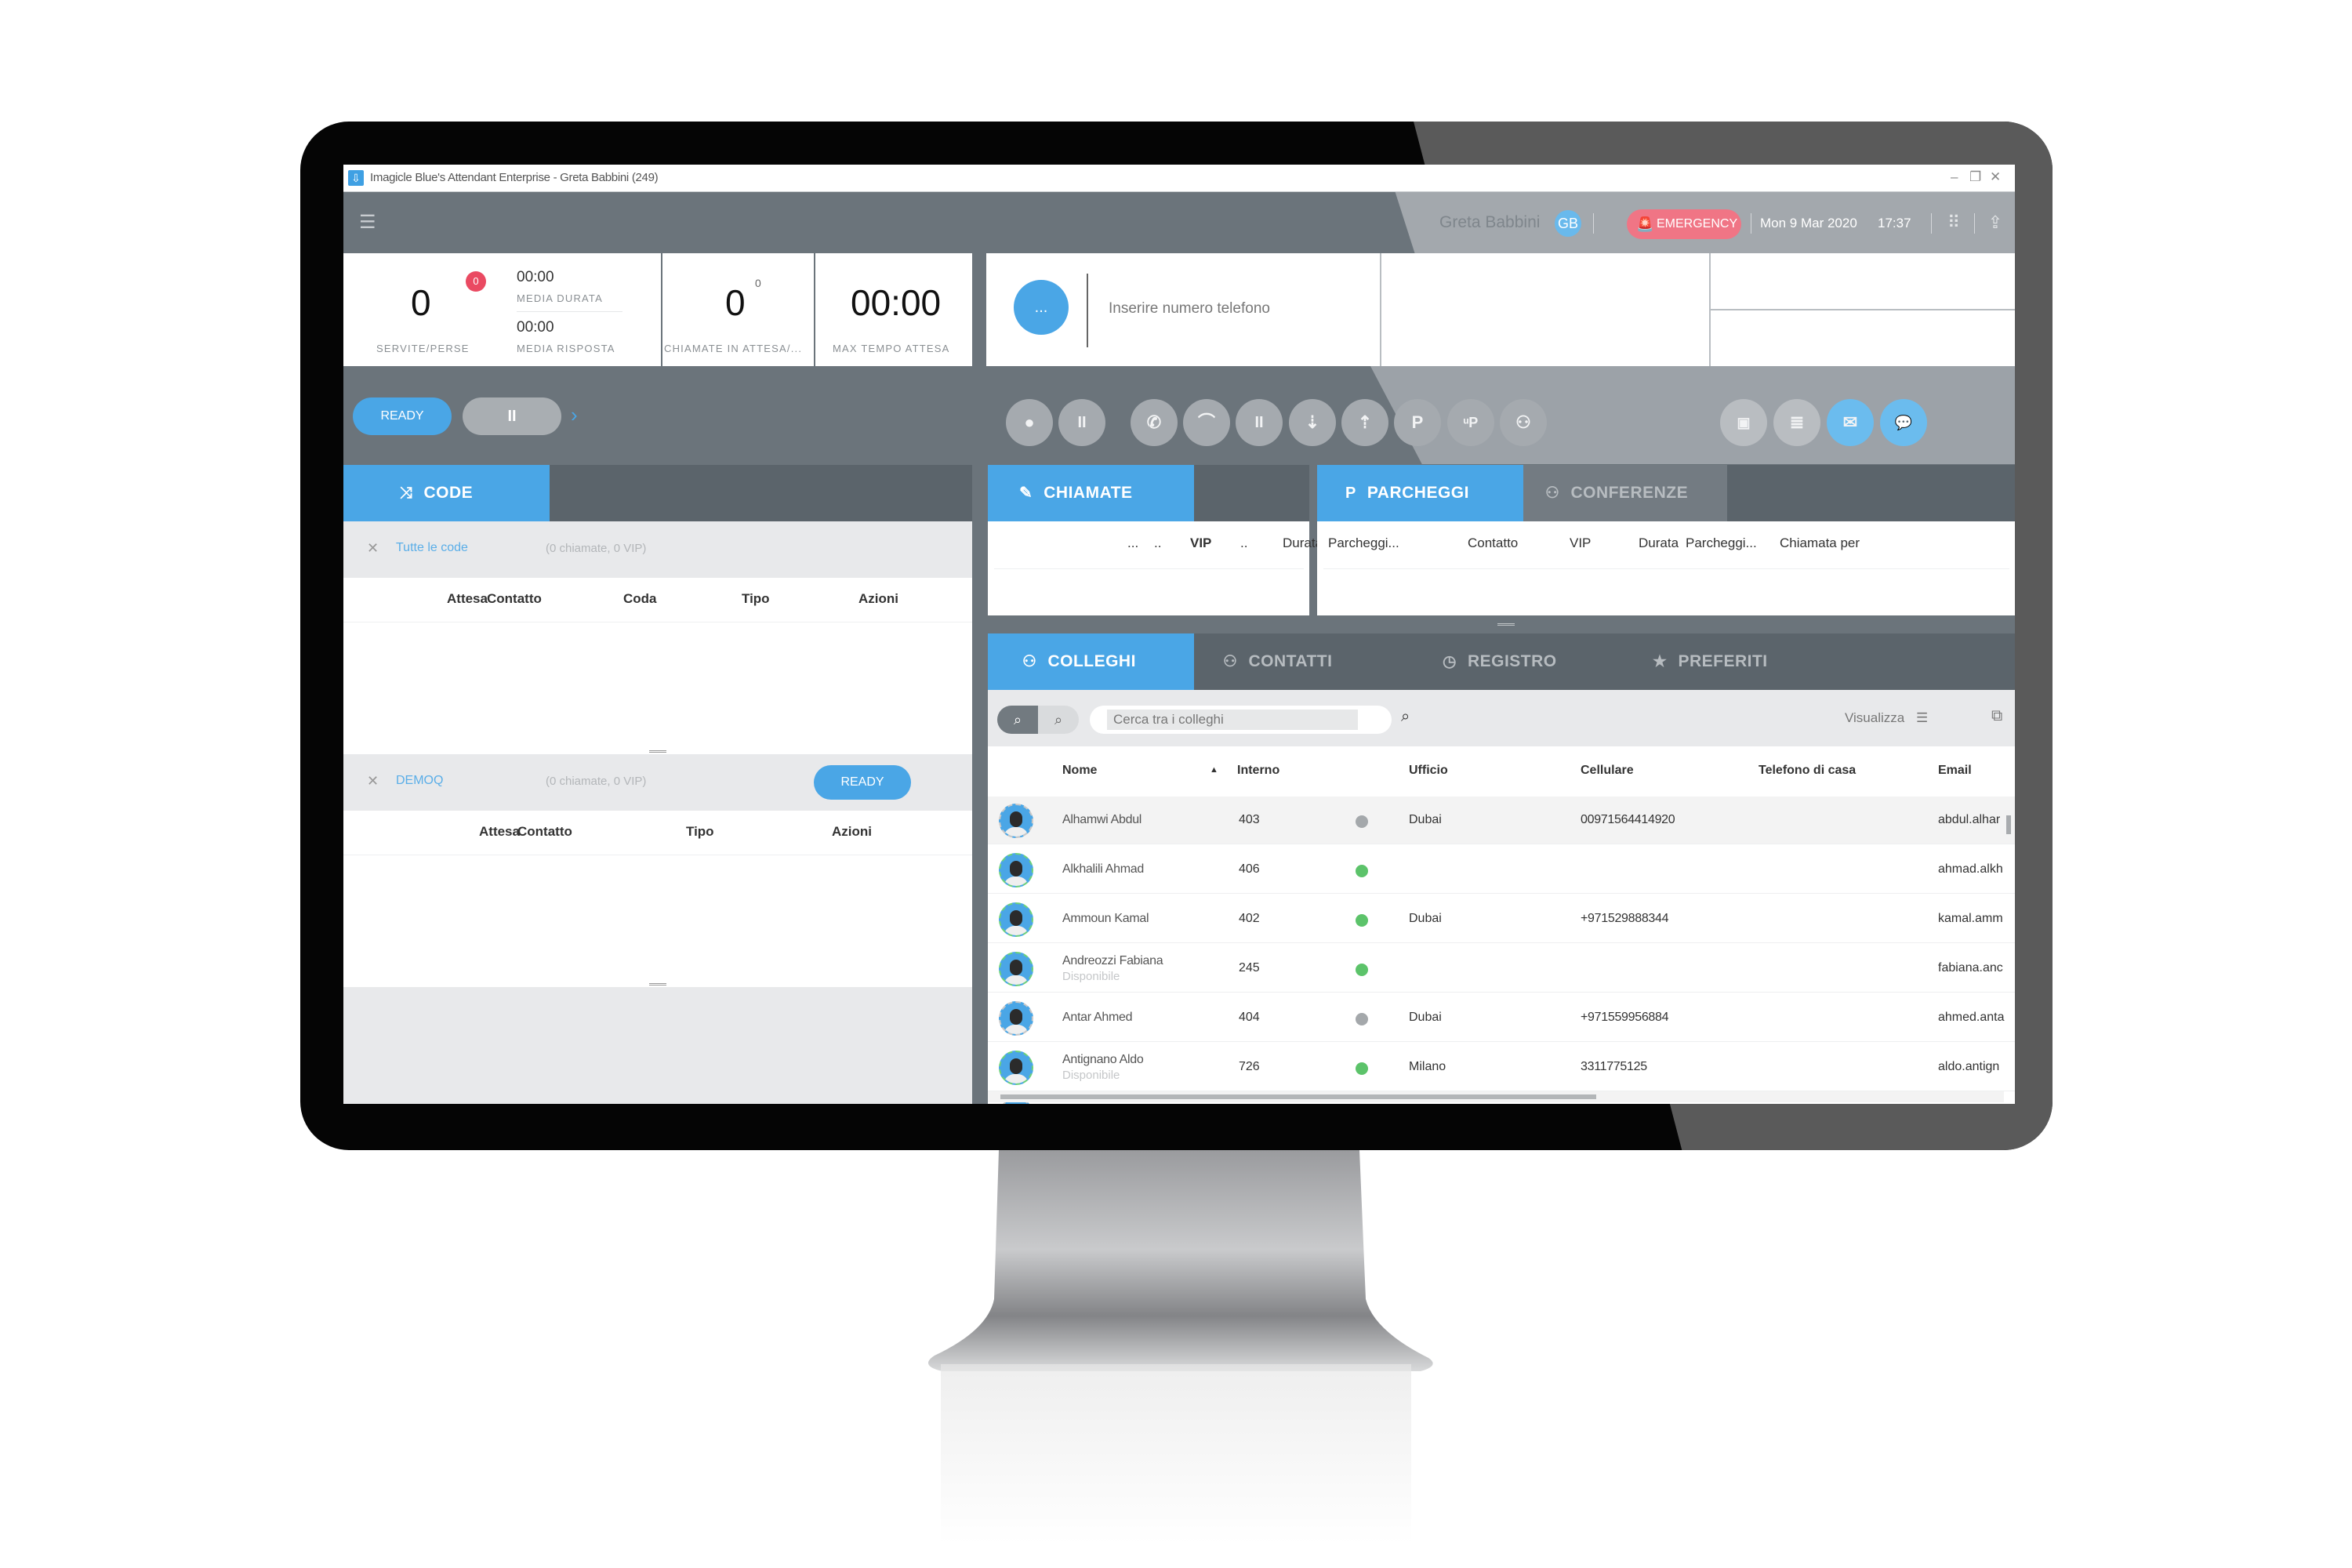 The height and width of the screenshot is (1568, 2352). What do you see at coordinates (657, 549) in the screenshot?
I see `queue-group-header: ✕ Tutte le code (0 chiamate, 0 VIP)` at bounding box center [657, 549].